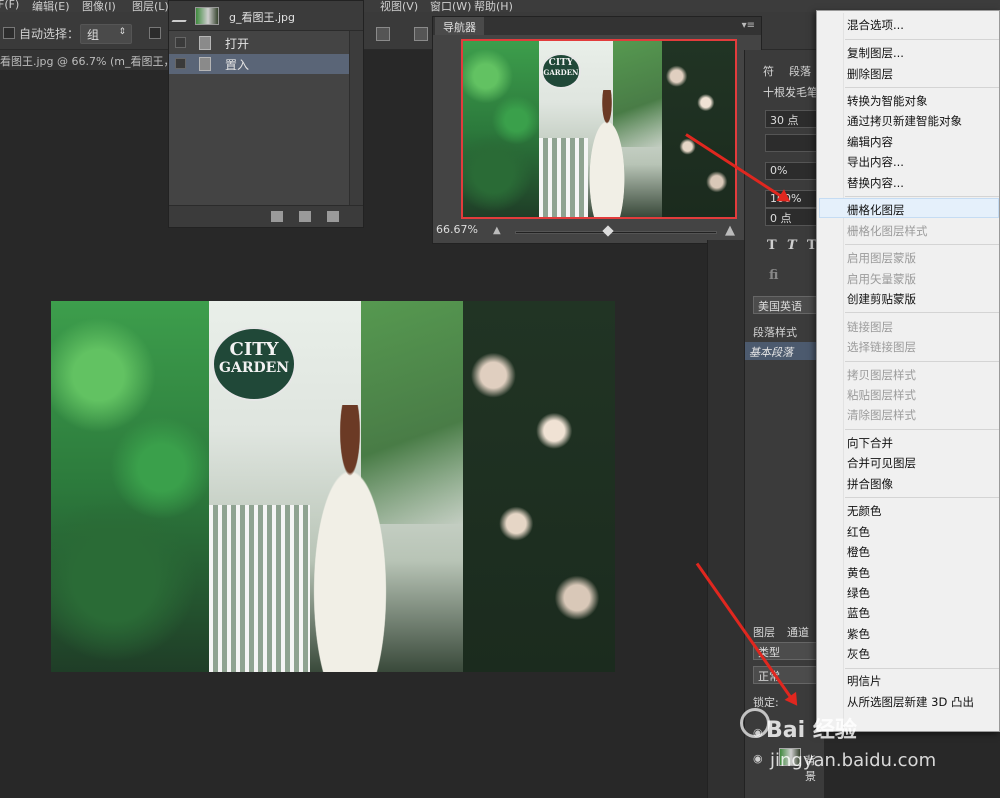 This screenshot has height=798, width=1000. What do you see at coordinates (150, 6) in the screenshot?
I see `menu-layer: 图层(L)` at bounding box center [150, 6].